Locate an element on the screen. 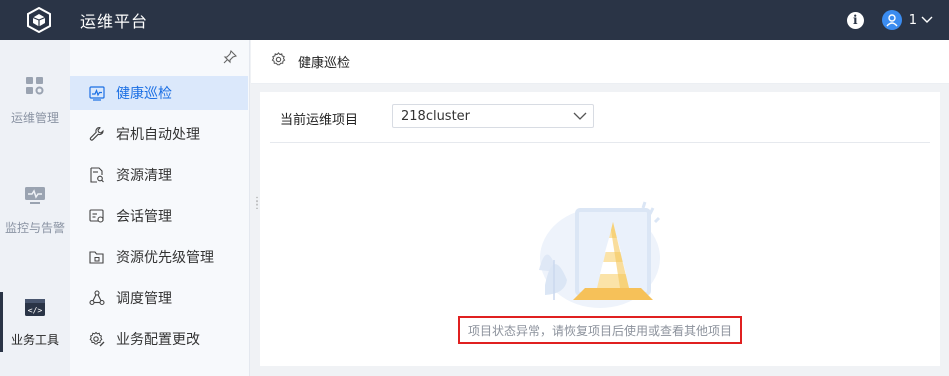 This screenshot has height=376, width=949. sidebar-item-label: 资源优先级管理 is located at coordinates (165, 258).